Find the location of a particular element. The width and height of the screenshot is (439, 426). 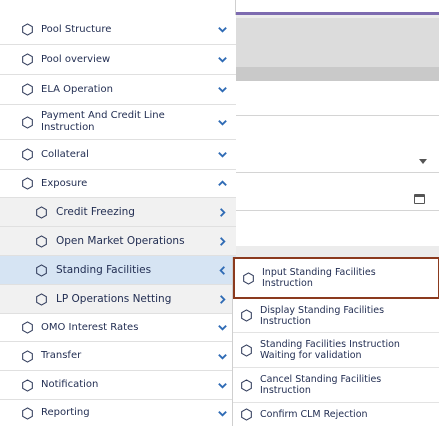

submenu-item-label: Confirm CLM Rejection is located at coordinates (314, 414).